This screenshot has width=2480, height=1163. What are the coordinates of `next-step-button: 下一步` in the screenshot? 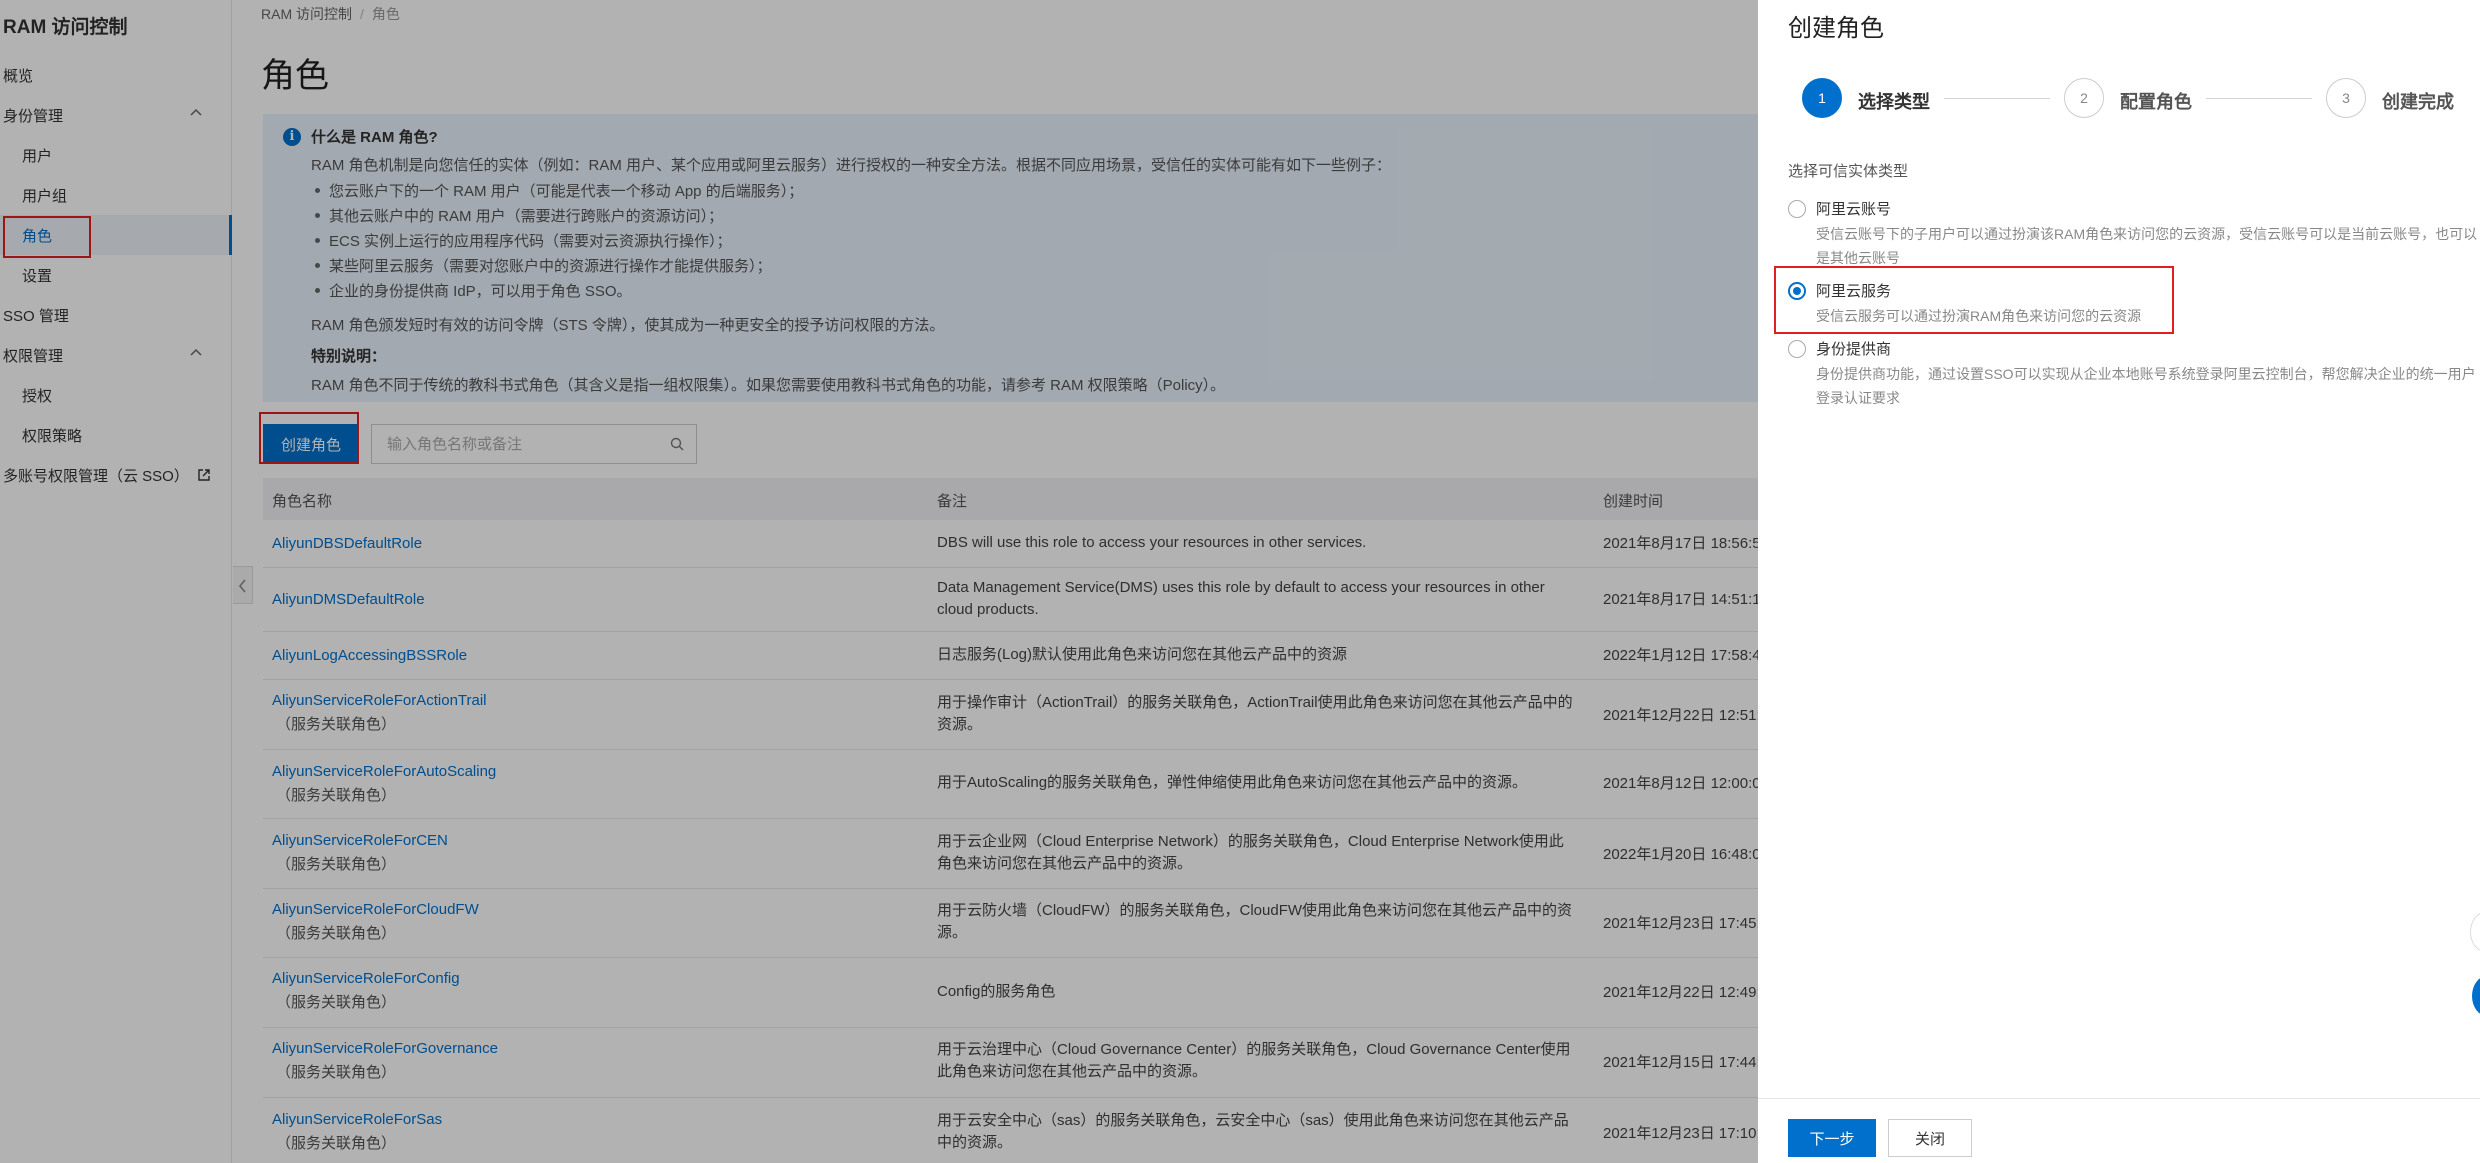 It's located at (1832, 1138).